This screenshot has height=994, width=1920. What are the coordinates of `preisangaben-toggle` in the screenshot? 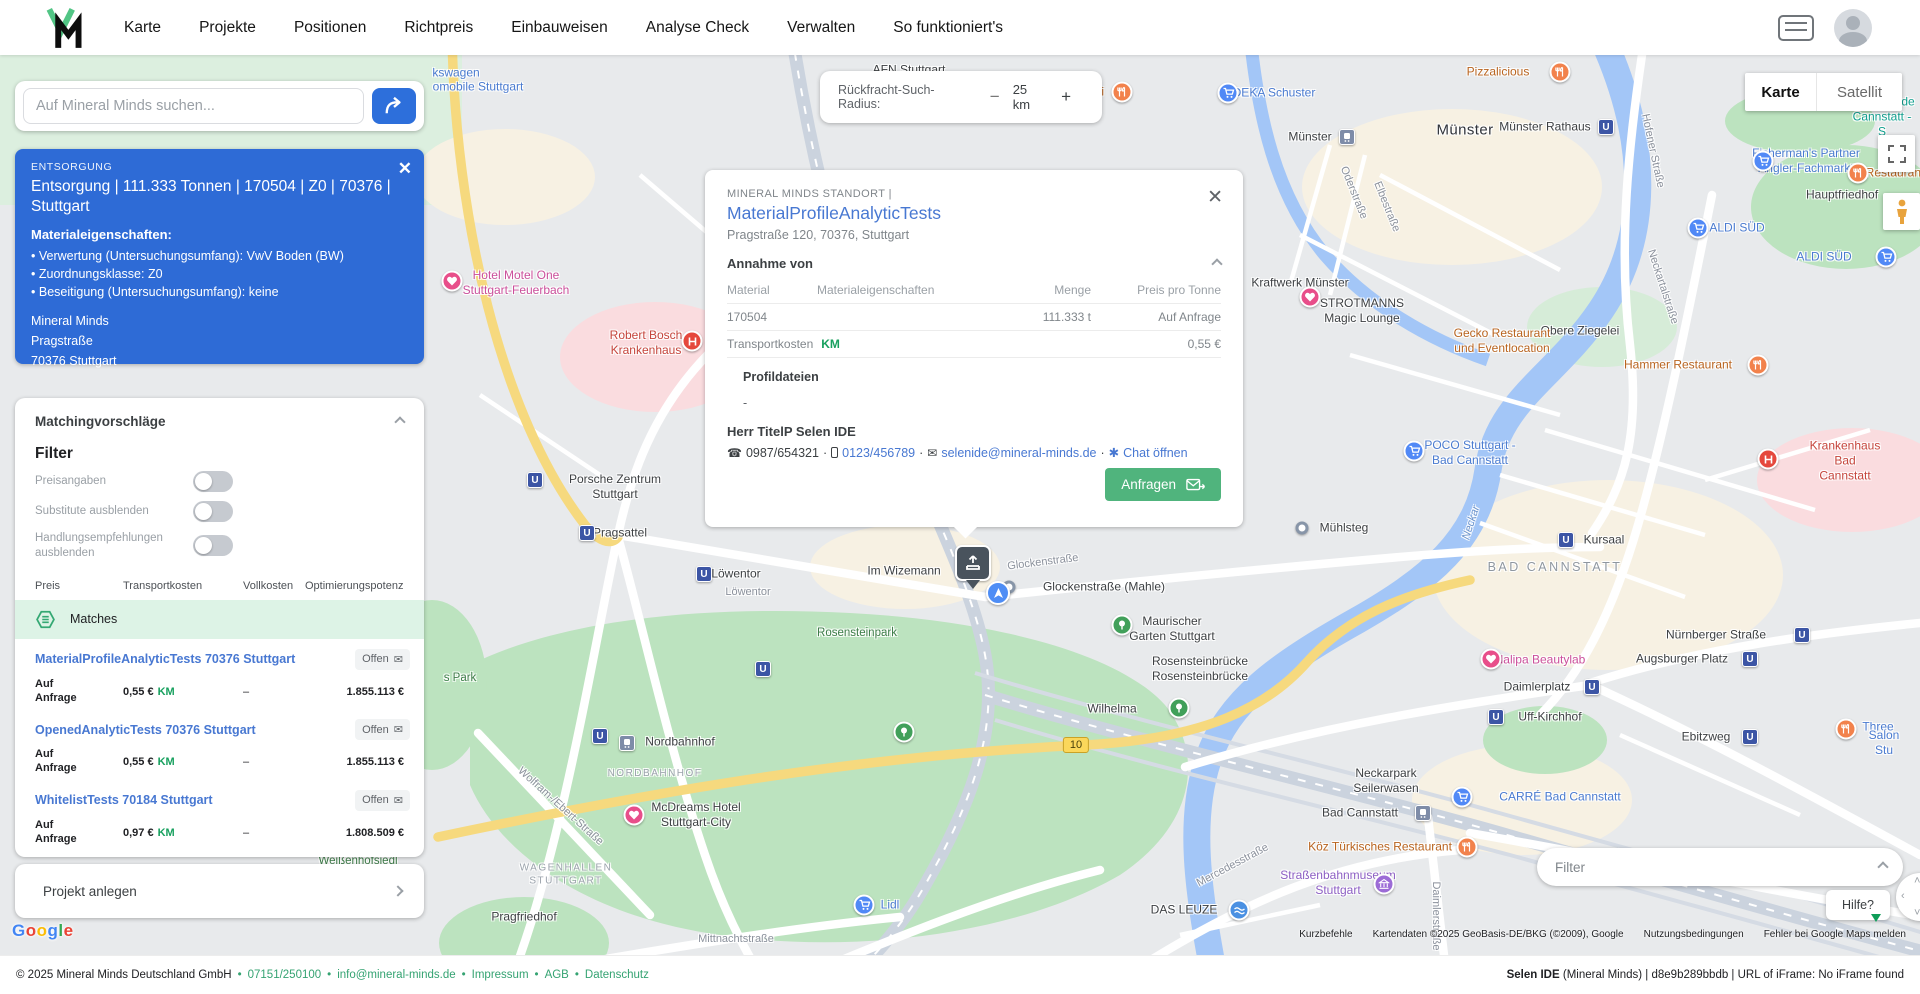 It's located at (213, 481).